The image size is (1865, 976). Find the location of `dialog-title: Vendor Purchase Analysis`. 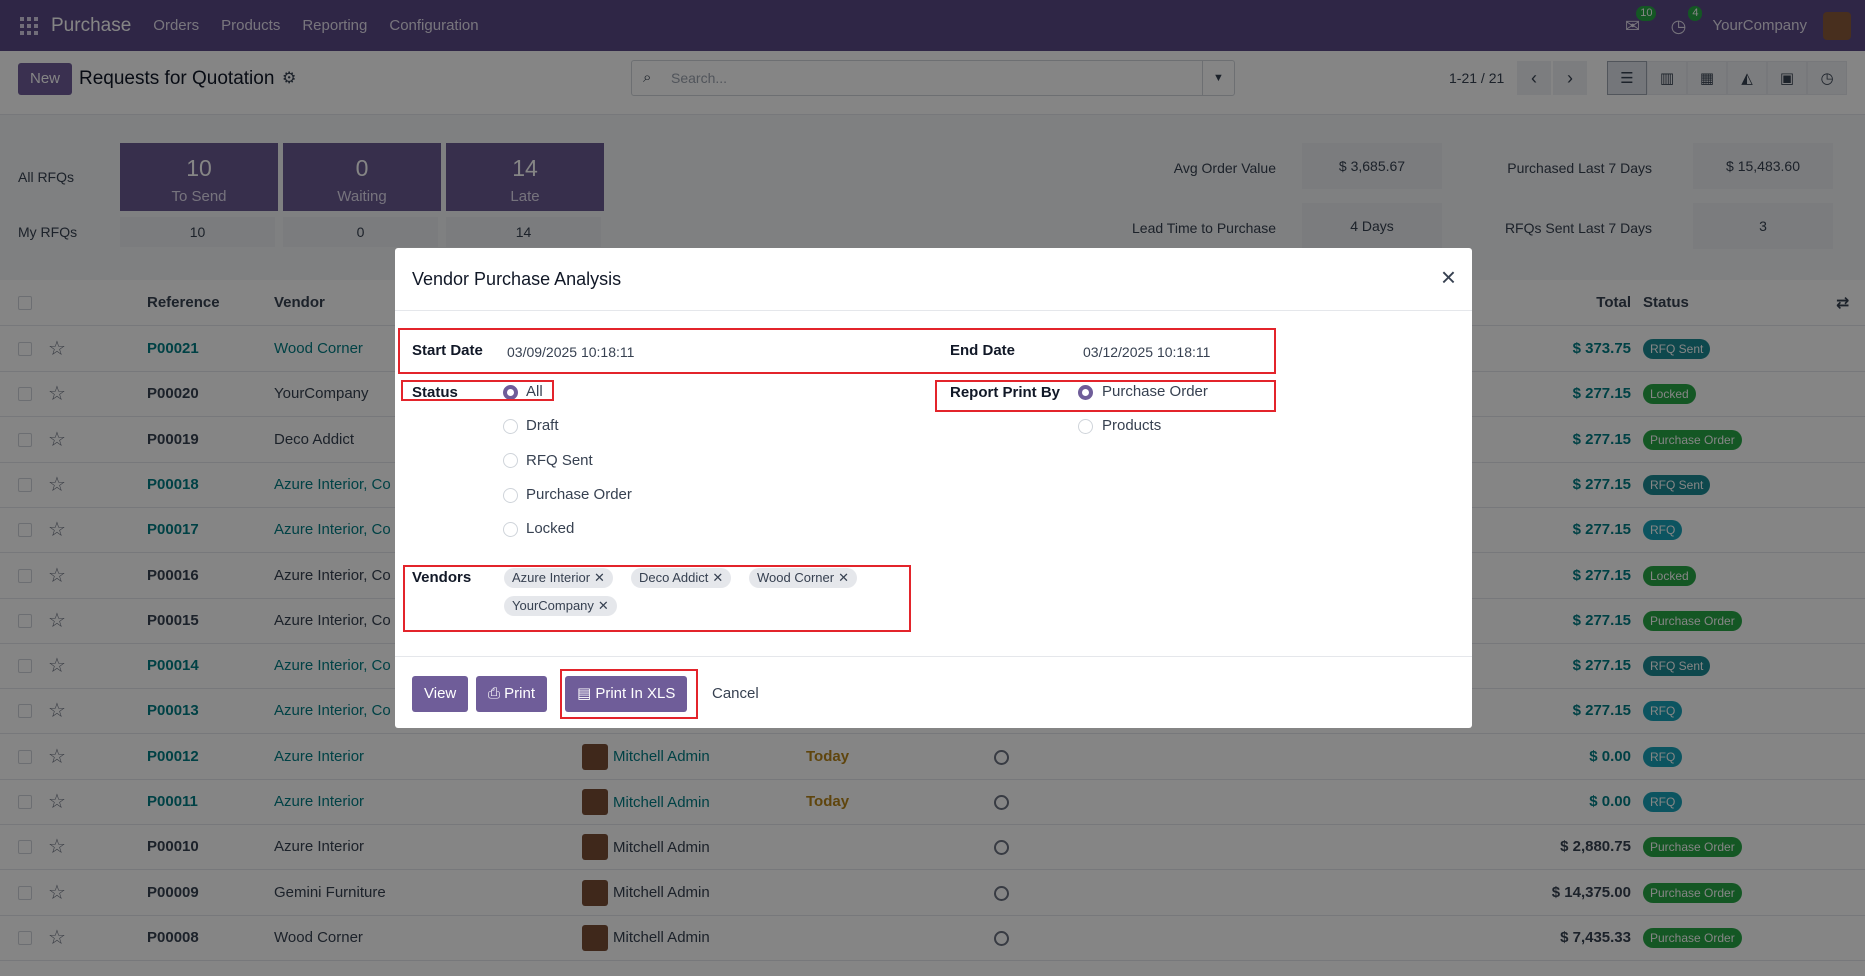

dialog-title: Vendor Purchase Analysis is located at coordinates (517, 279).